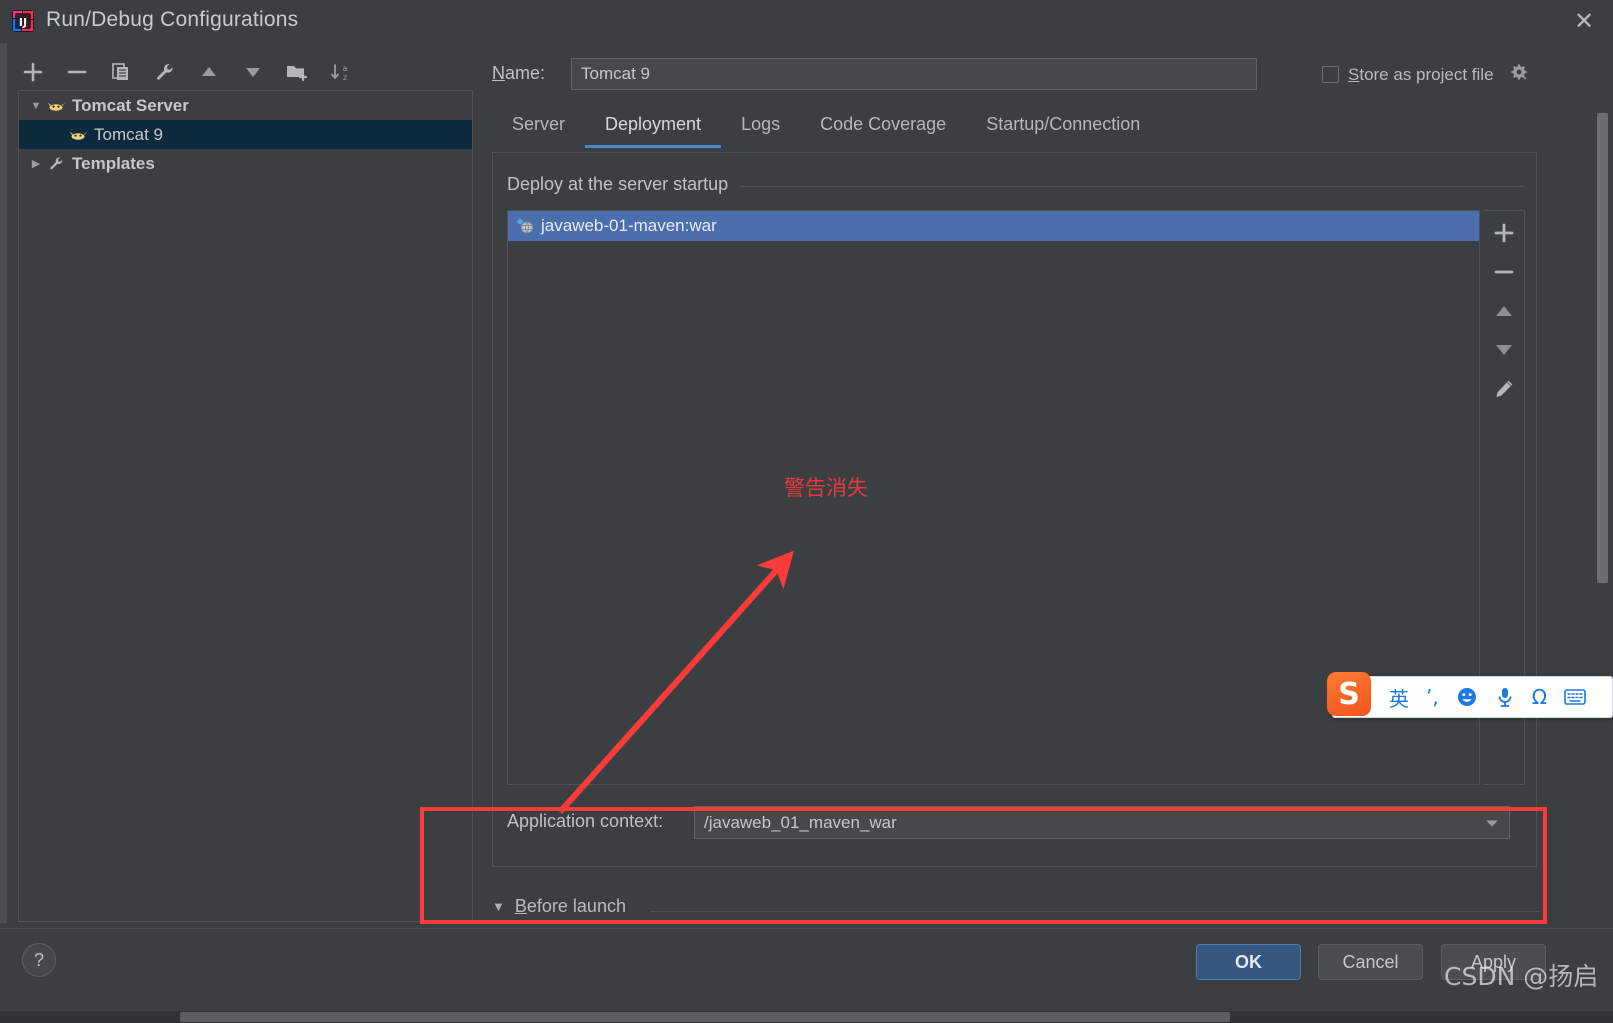 The width and height of the screenshot is (1613, 1023). What do you see at coordinates (653, 129) in the screenshot?
I see `tab-deployment: Deployment` at bounding box center [653, 129].